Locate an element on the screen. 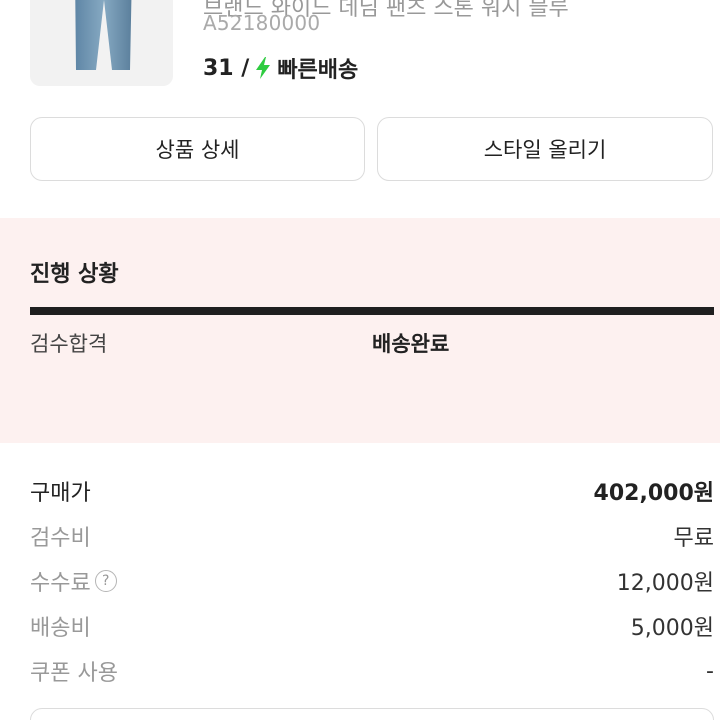  price-label: 검수비 is located at coordinates (60, 538).